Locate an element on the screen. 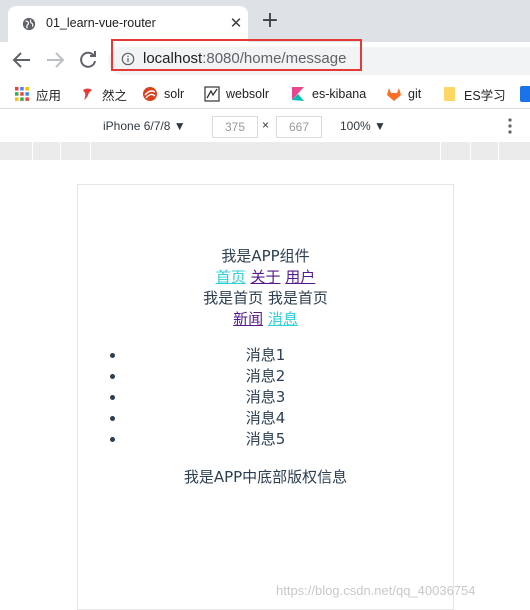  device-width-input: 375 is located at coordinates (235, 127).